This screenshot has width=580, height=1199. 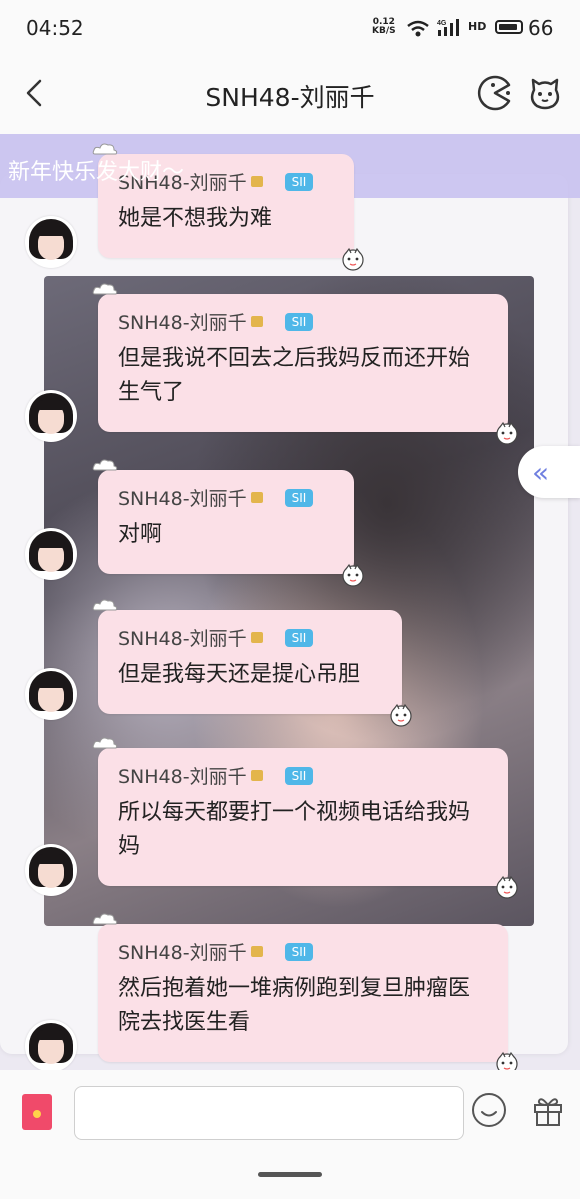 I want to click on message-bubble: SNH48-刘丽千 SII 然后抱着她一堆病例跑到复旦肿瘤医院去找医生看, so click(x=305, y=991).